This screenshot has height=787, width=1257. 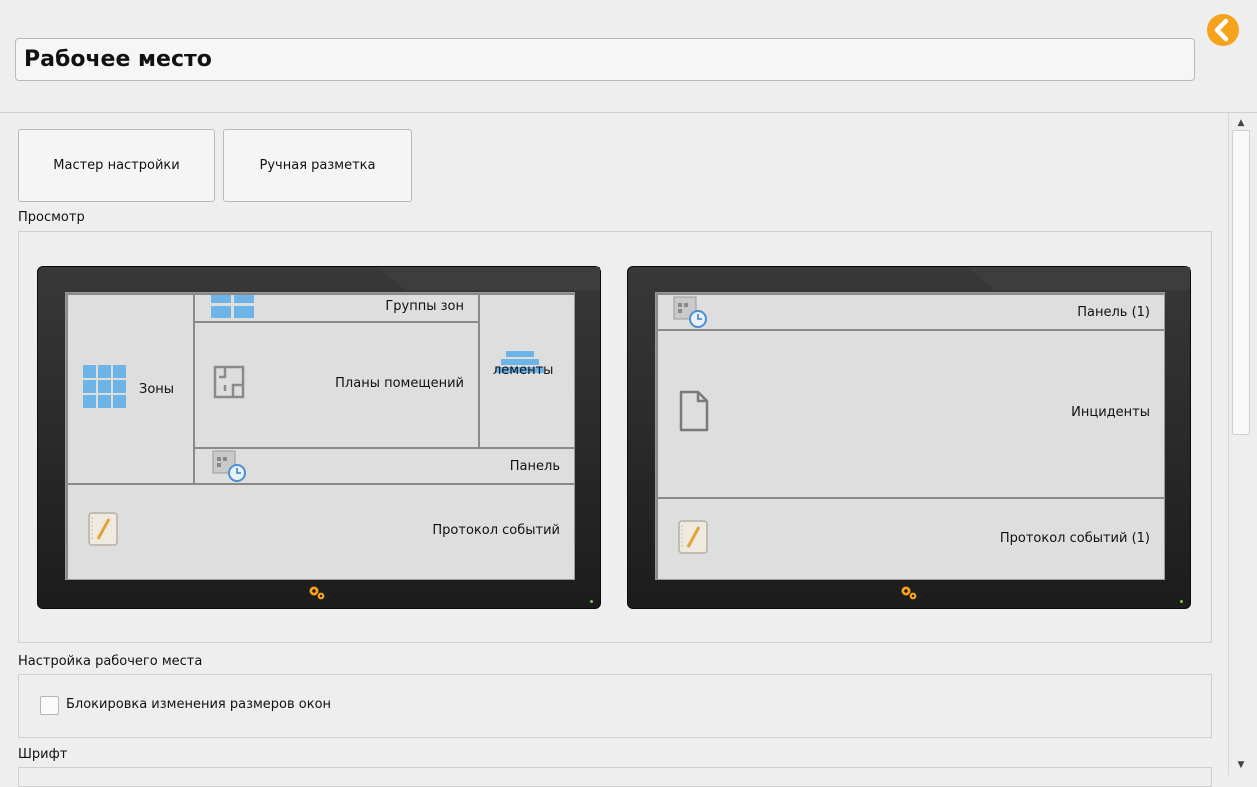 I want to click on pane-elements-label: лементы, so click(x=523, y=370).